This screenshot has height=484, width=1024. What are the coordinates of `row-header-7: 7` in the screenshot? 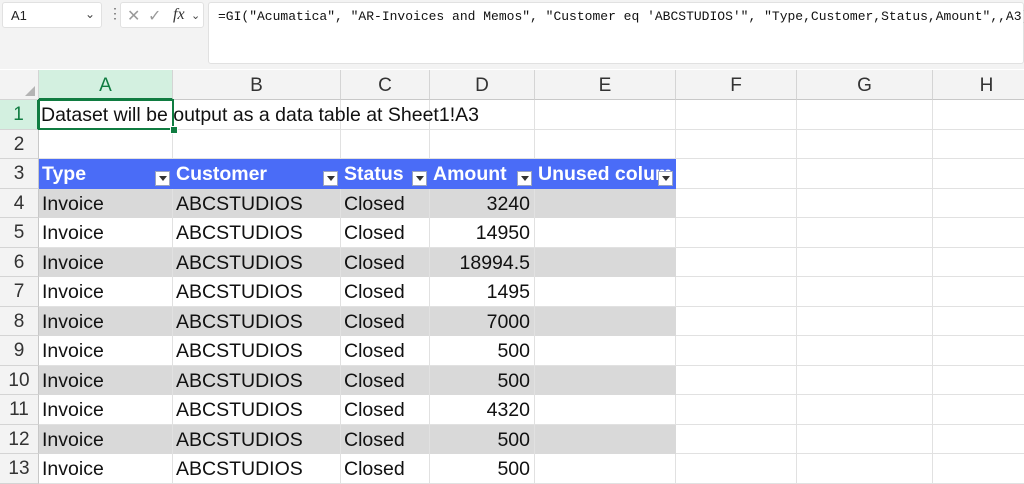 It's located at (19, 292).